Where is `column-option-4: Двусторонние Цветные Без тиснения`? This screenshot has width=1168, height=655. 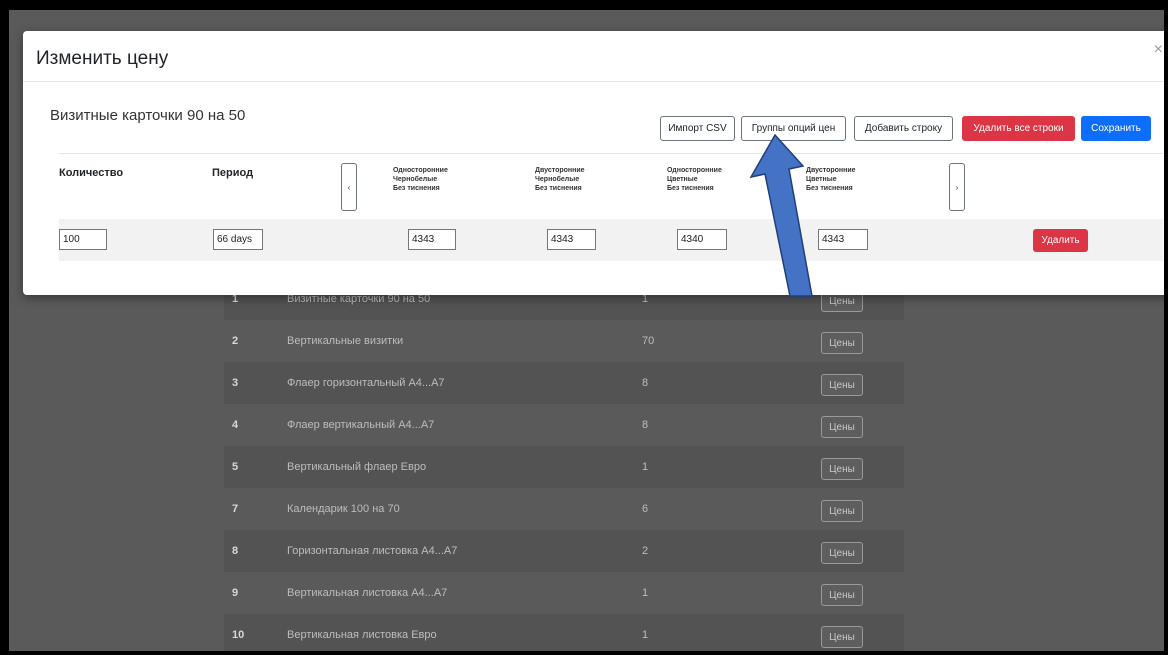
column-option-4: Двусторонние Цветные Без тиснения is located at coordinates (831, 179).